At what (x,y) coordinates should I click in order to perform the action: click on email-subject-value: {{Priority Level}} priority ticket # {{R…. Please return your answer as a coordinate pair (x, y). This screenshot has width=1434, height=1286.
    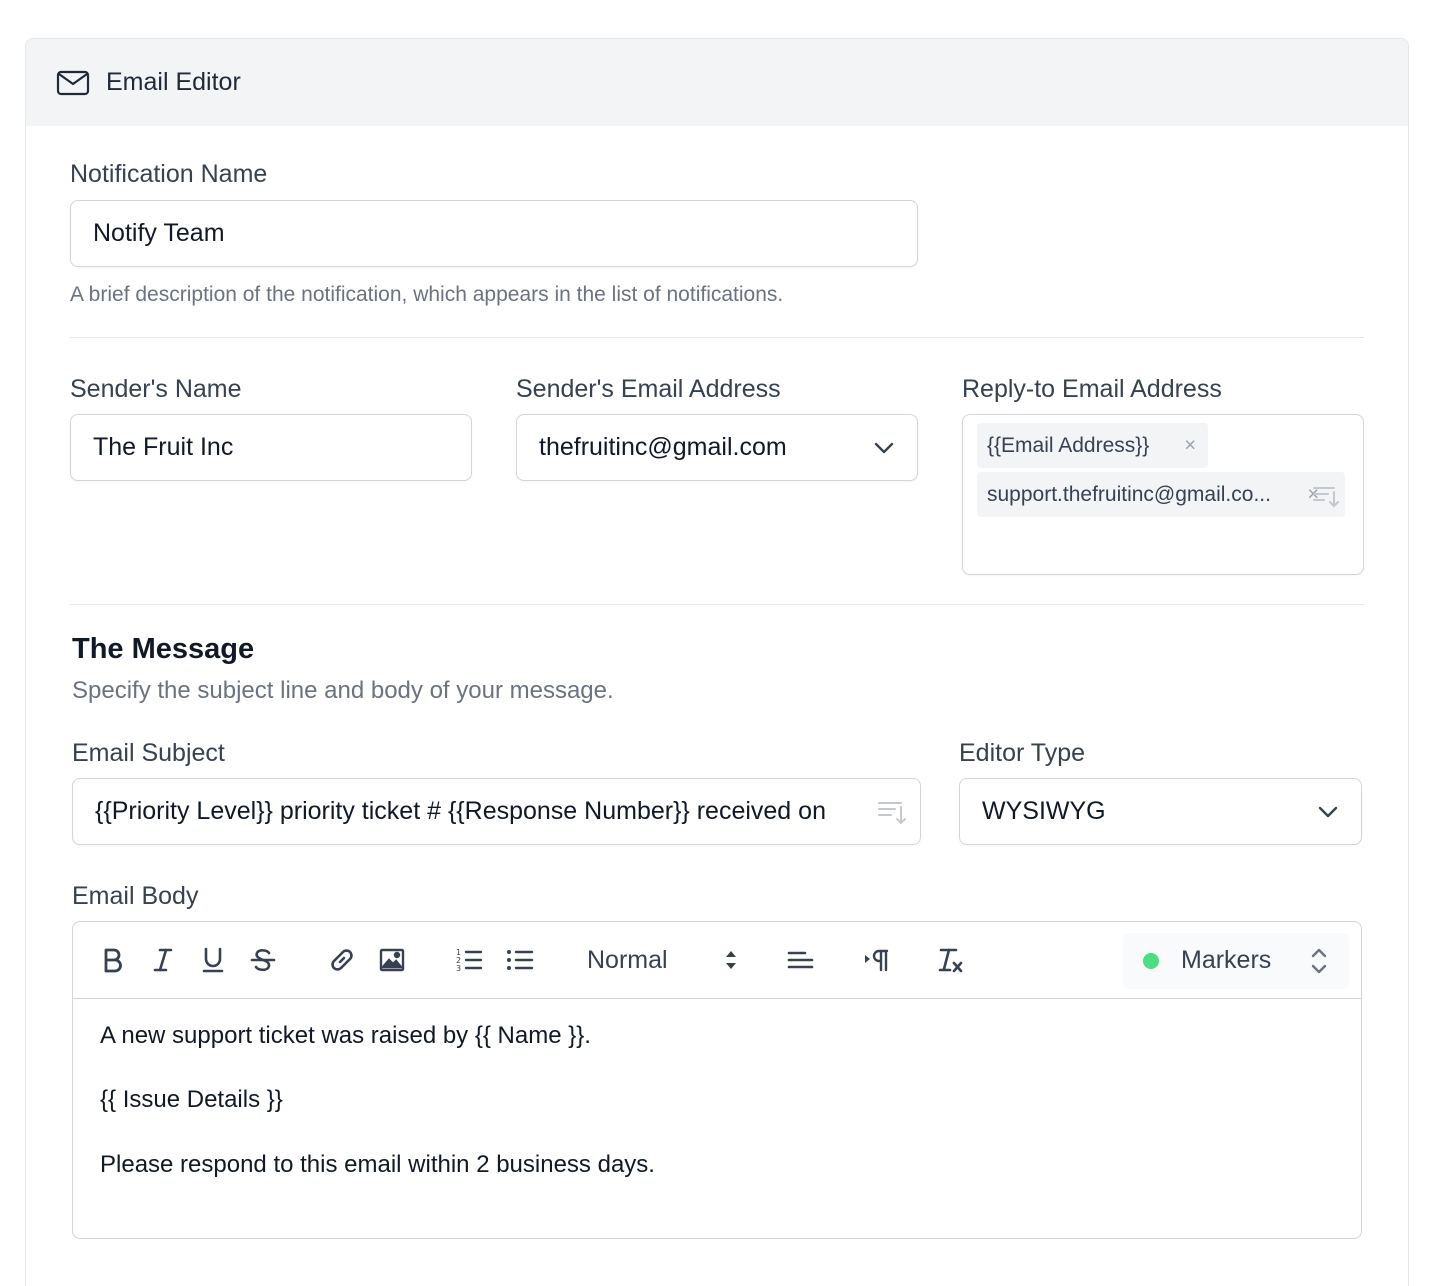
    Looking at the image, I should click on (460, 811).